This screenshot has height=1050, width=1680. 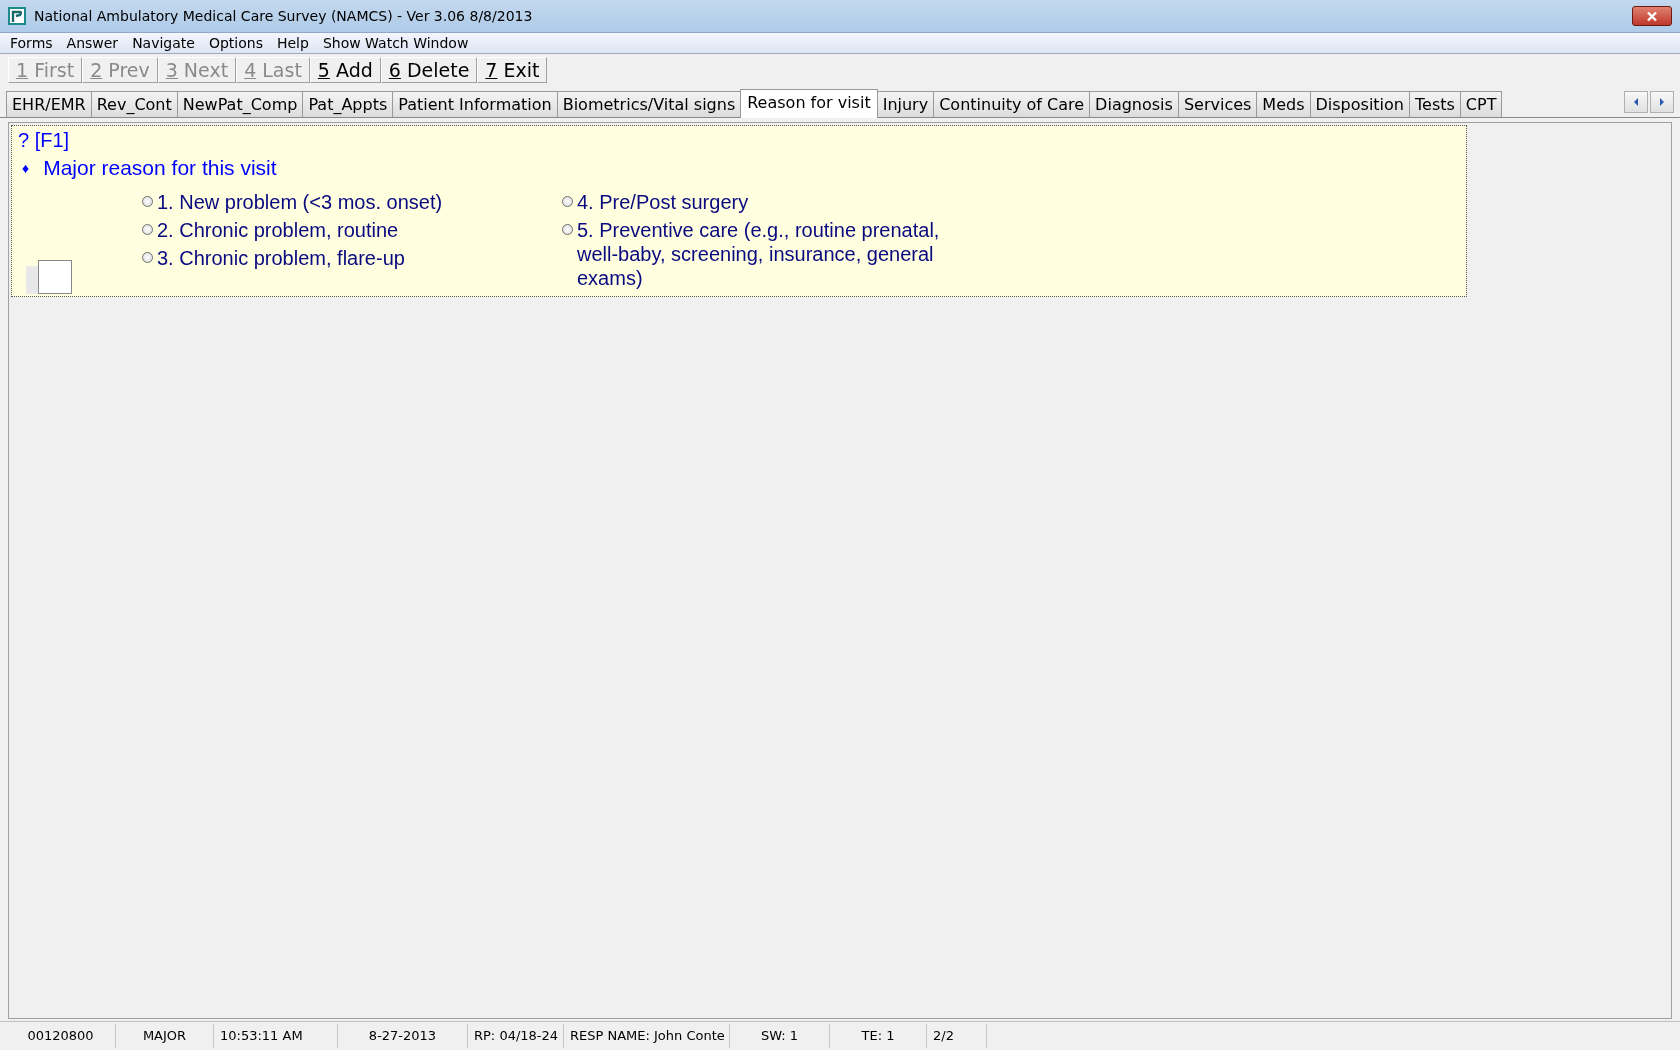 I want to click on scroll-left-button, so click(x=1636, y=102).